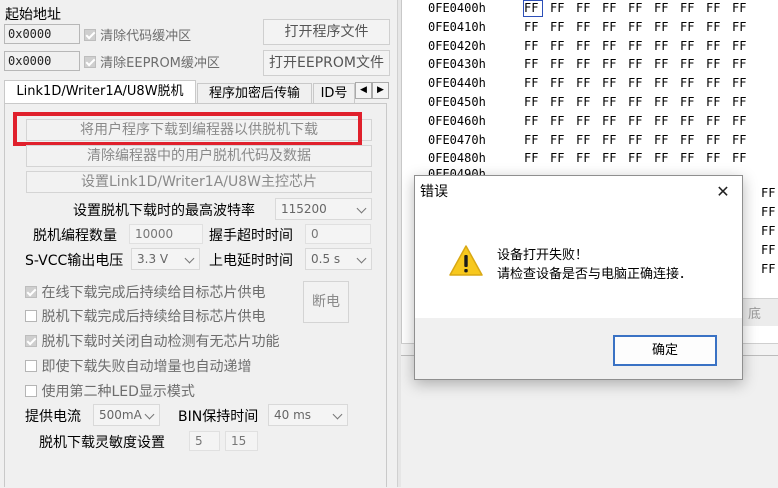 The height and width of the screenshot is (488, 778). I want to click on sensitivity-field-1: 5, so click(204, 441).